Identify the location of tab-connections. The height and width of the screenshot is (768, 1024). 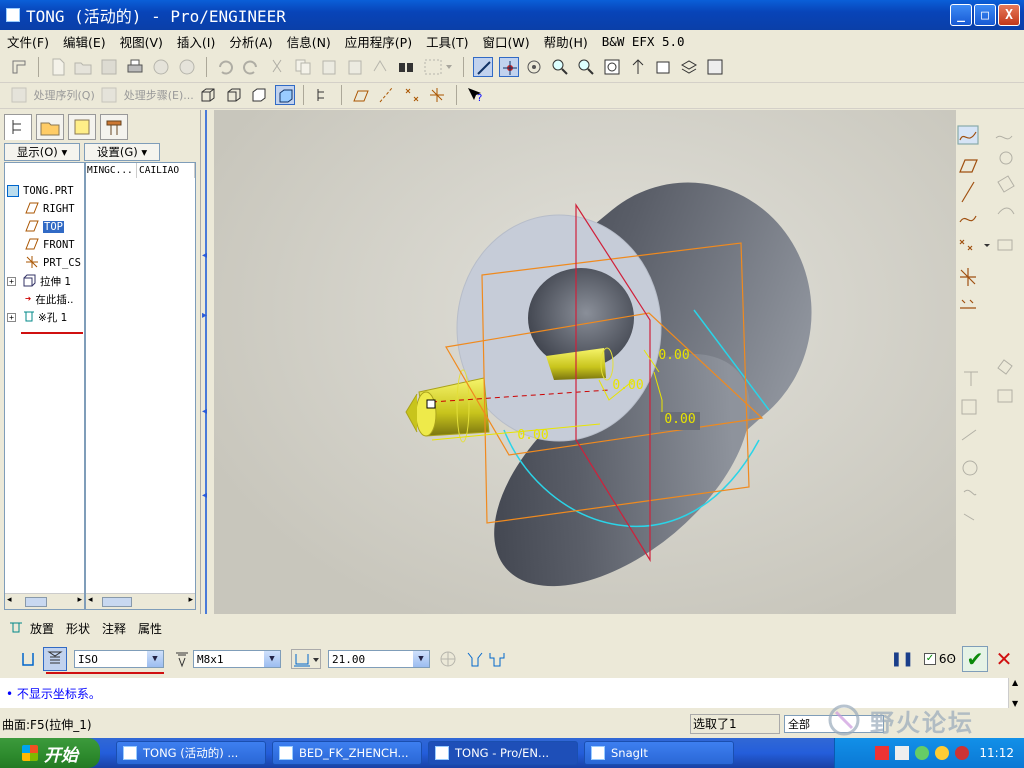
(114, 127).